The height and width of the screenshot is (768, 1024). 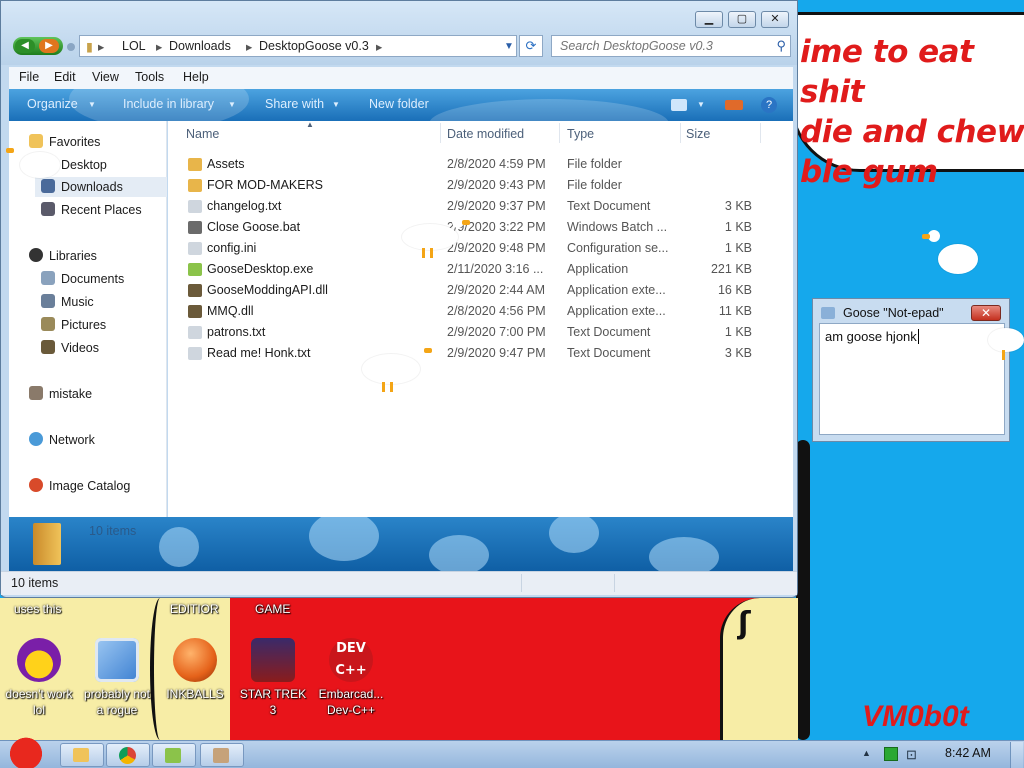 I want to click on nav-label: Documents, so click(x=93, y=279).